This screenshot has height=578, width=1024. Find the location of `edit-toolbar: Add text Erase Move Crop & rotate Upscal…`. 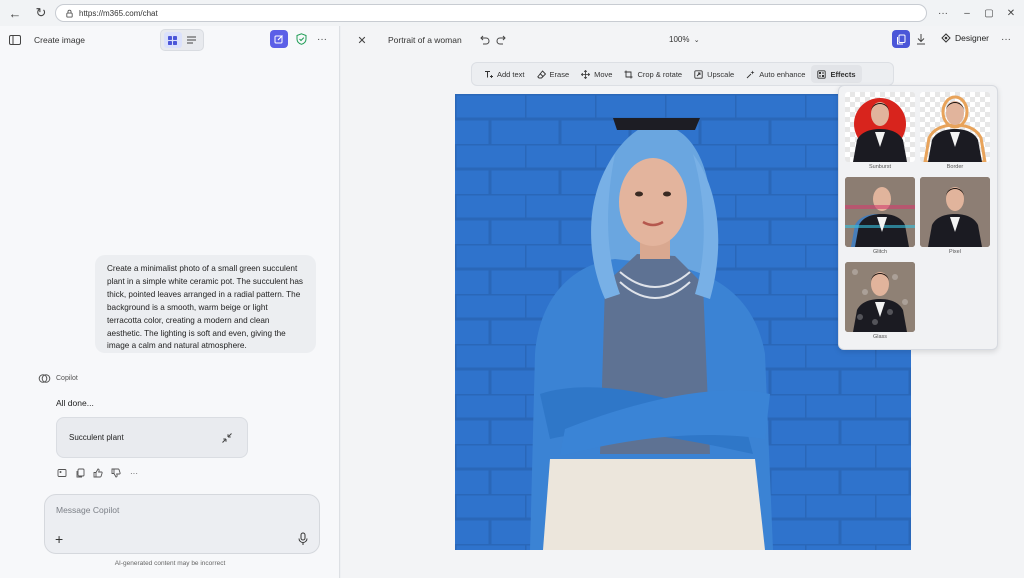

edit-toolbar: Add text Erase Move Crop & rotate Upscal… is located at coordinates (682, 74).